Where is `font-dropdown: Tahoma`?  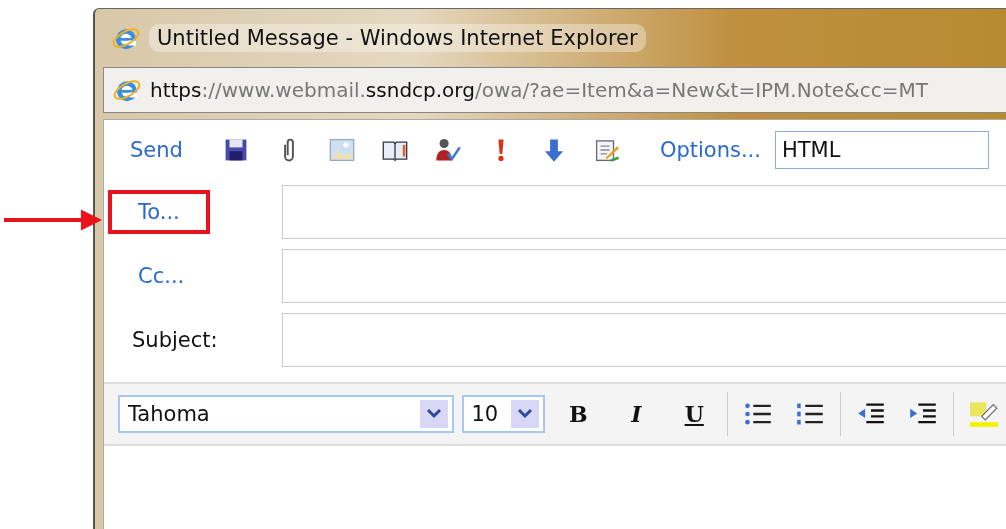 font-dropdown: Tahoma is located at coordinates (286, 414).